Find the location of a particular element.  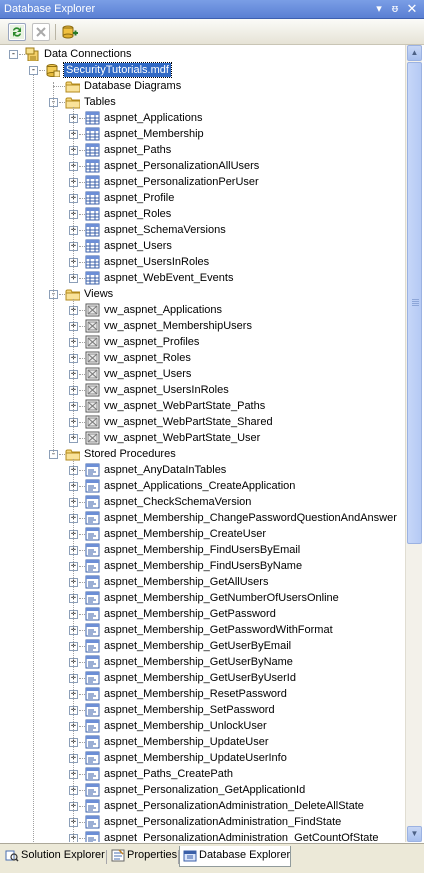

table-item: + aspnet_SchemaVersions is located at coordinates (203, 230).